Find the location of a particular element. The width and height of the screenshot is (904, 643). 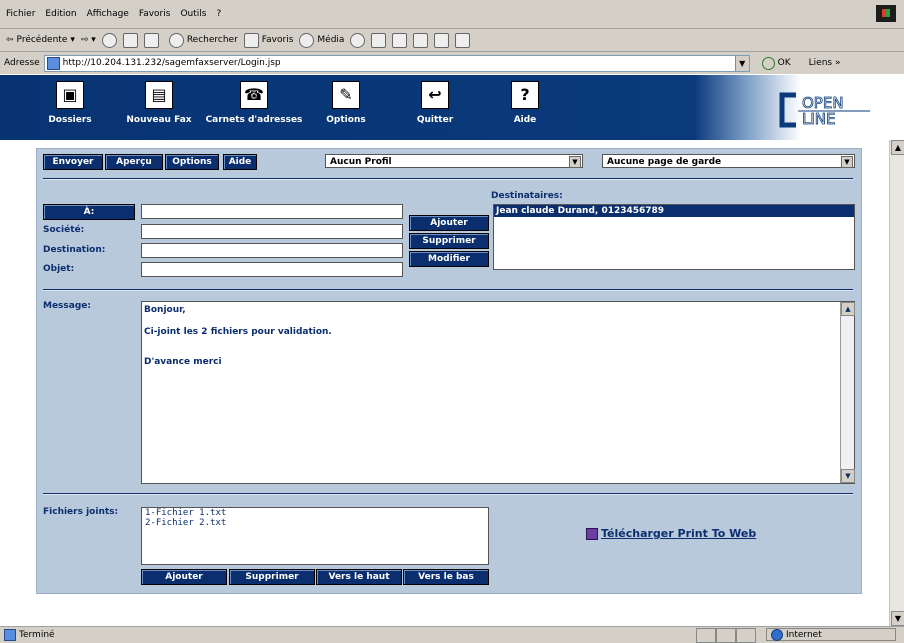

recipients-list: Jean claude Durand, 0123456789 is located at coordinates (674, 237).